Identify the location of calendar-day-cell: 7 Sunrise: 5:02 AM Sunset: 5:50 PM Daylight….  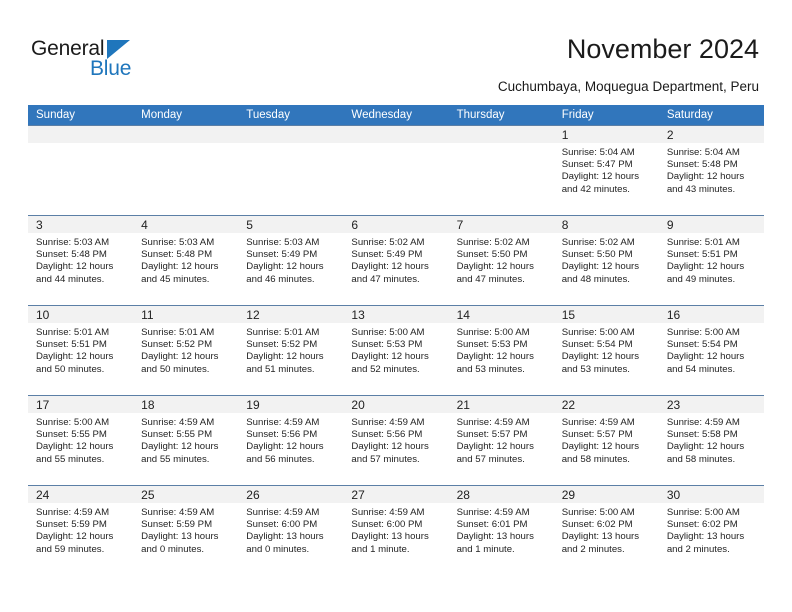
(501, 260).